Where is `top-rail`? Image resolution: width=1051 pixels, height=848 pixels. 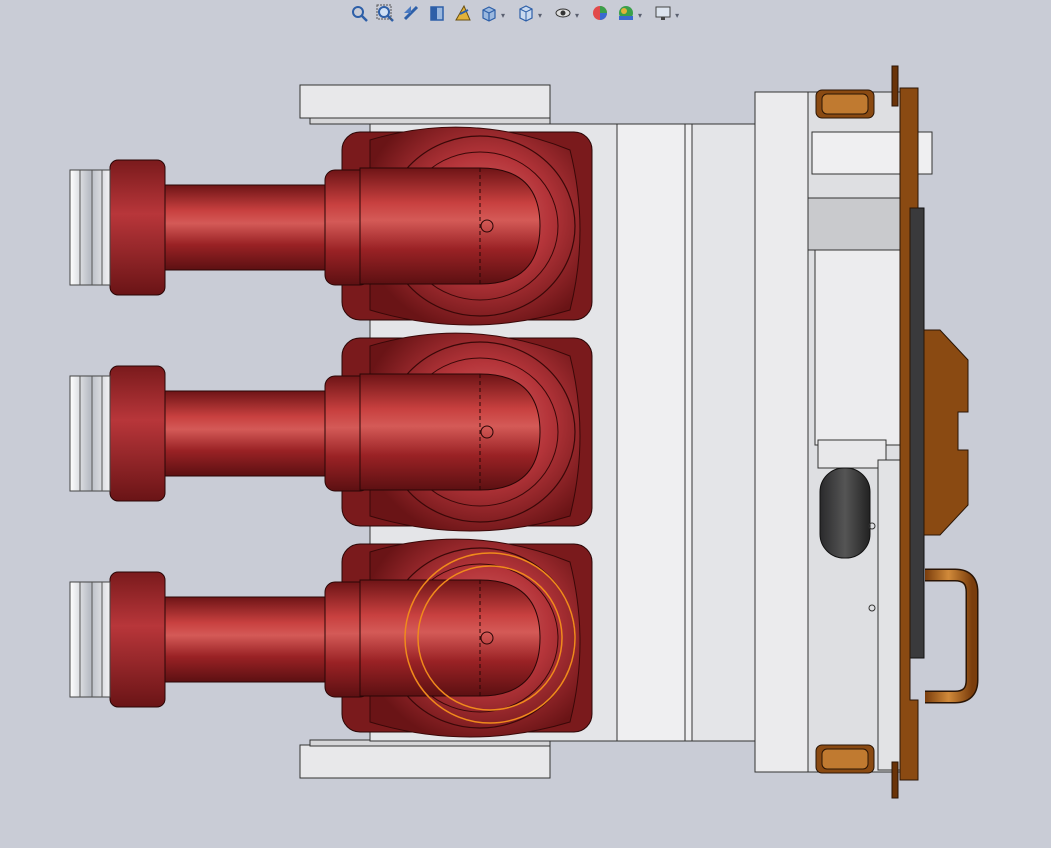 top-rail is located at coordinates (425, 104).